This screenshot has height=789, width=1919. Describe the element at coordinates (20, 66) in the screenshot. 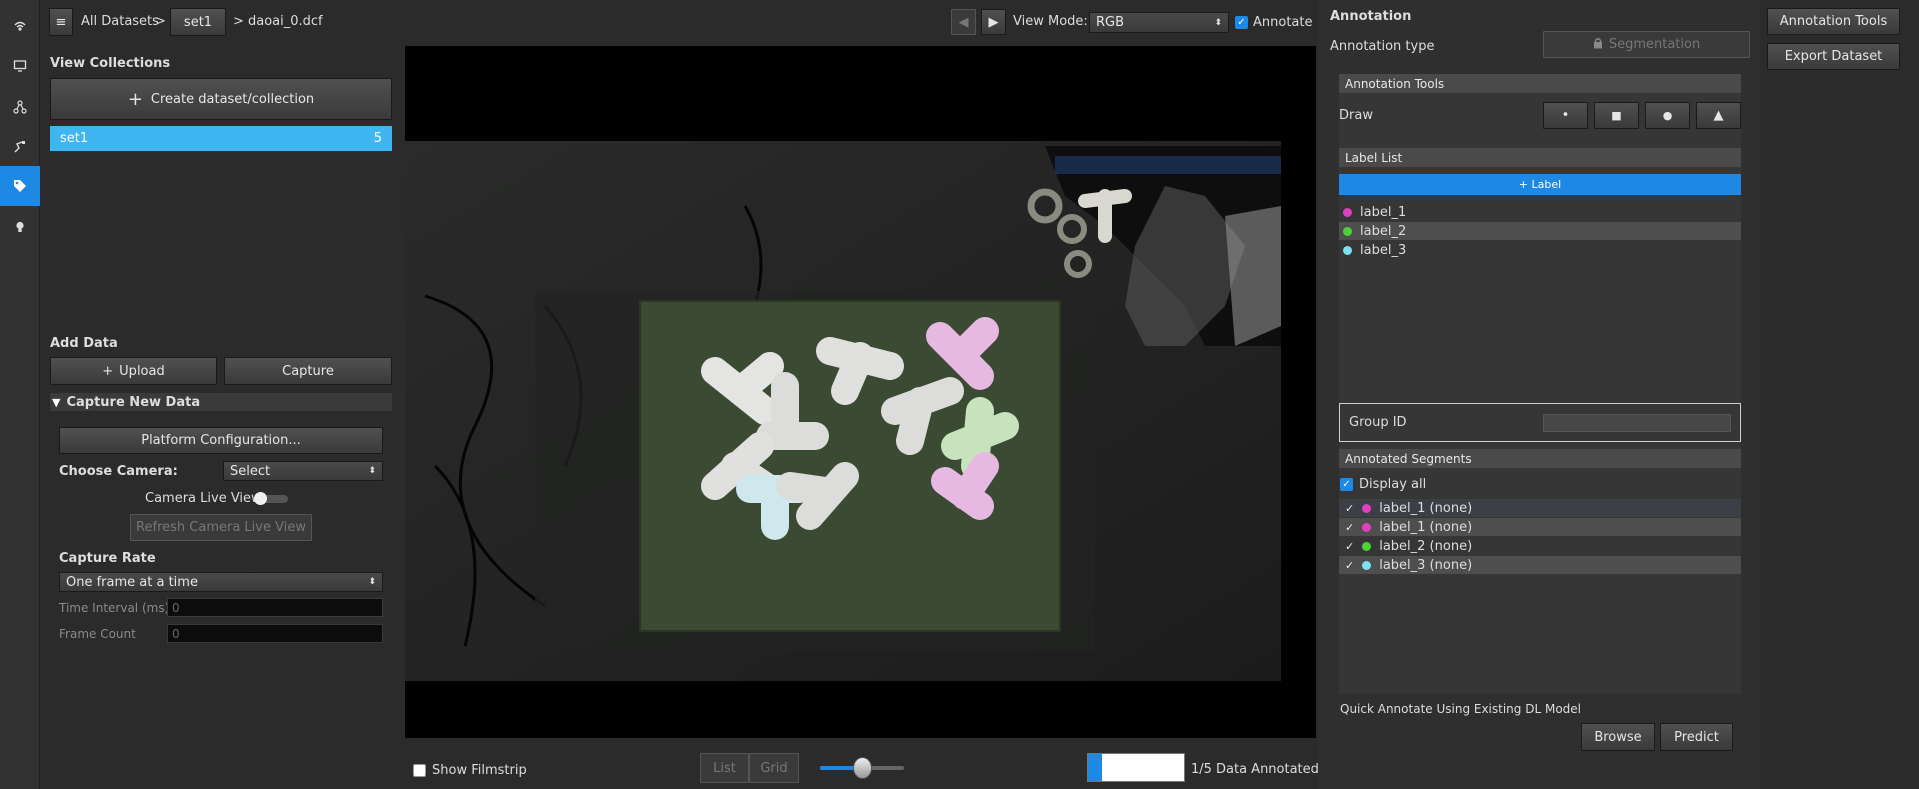

I see `monitor-icon` at that location.